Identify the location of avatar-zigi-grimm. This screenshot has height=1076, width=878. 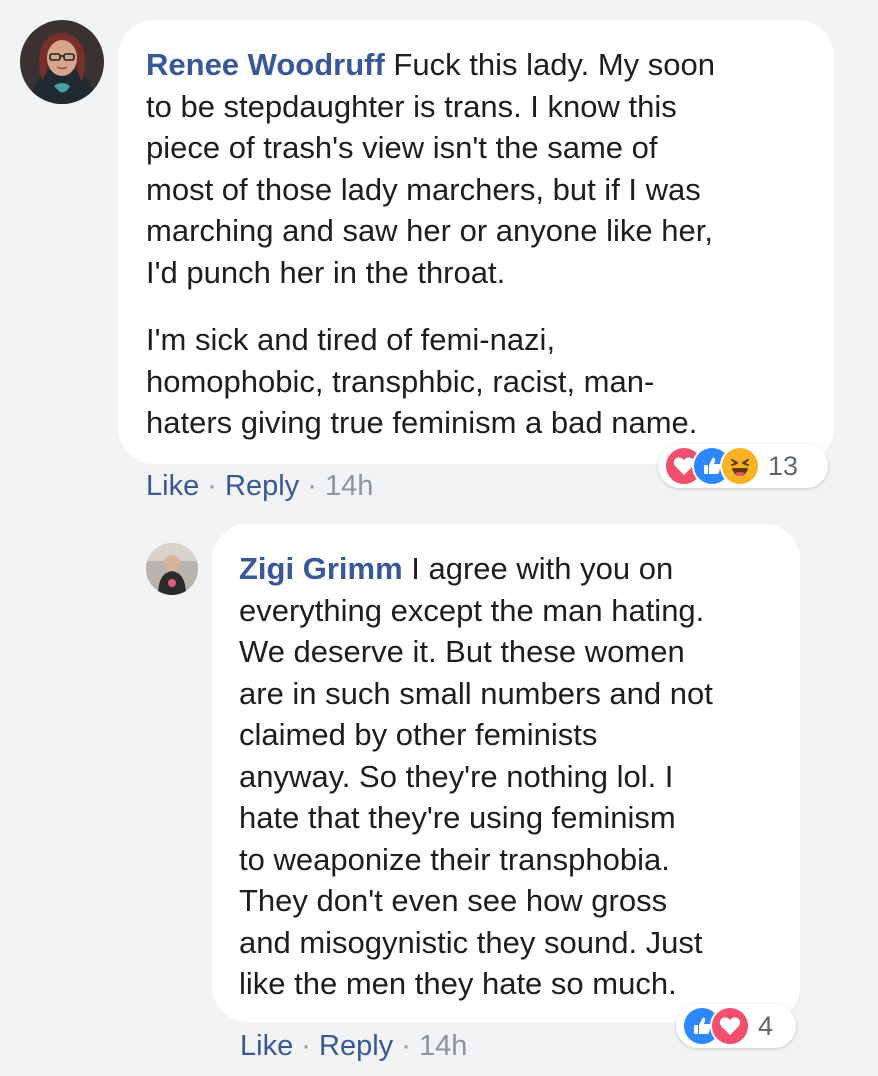
(172, 569).